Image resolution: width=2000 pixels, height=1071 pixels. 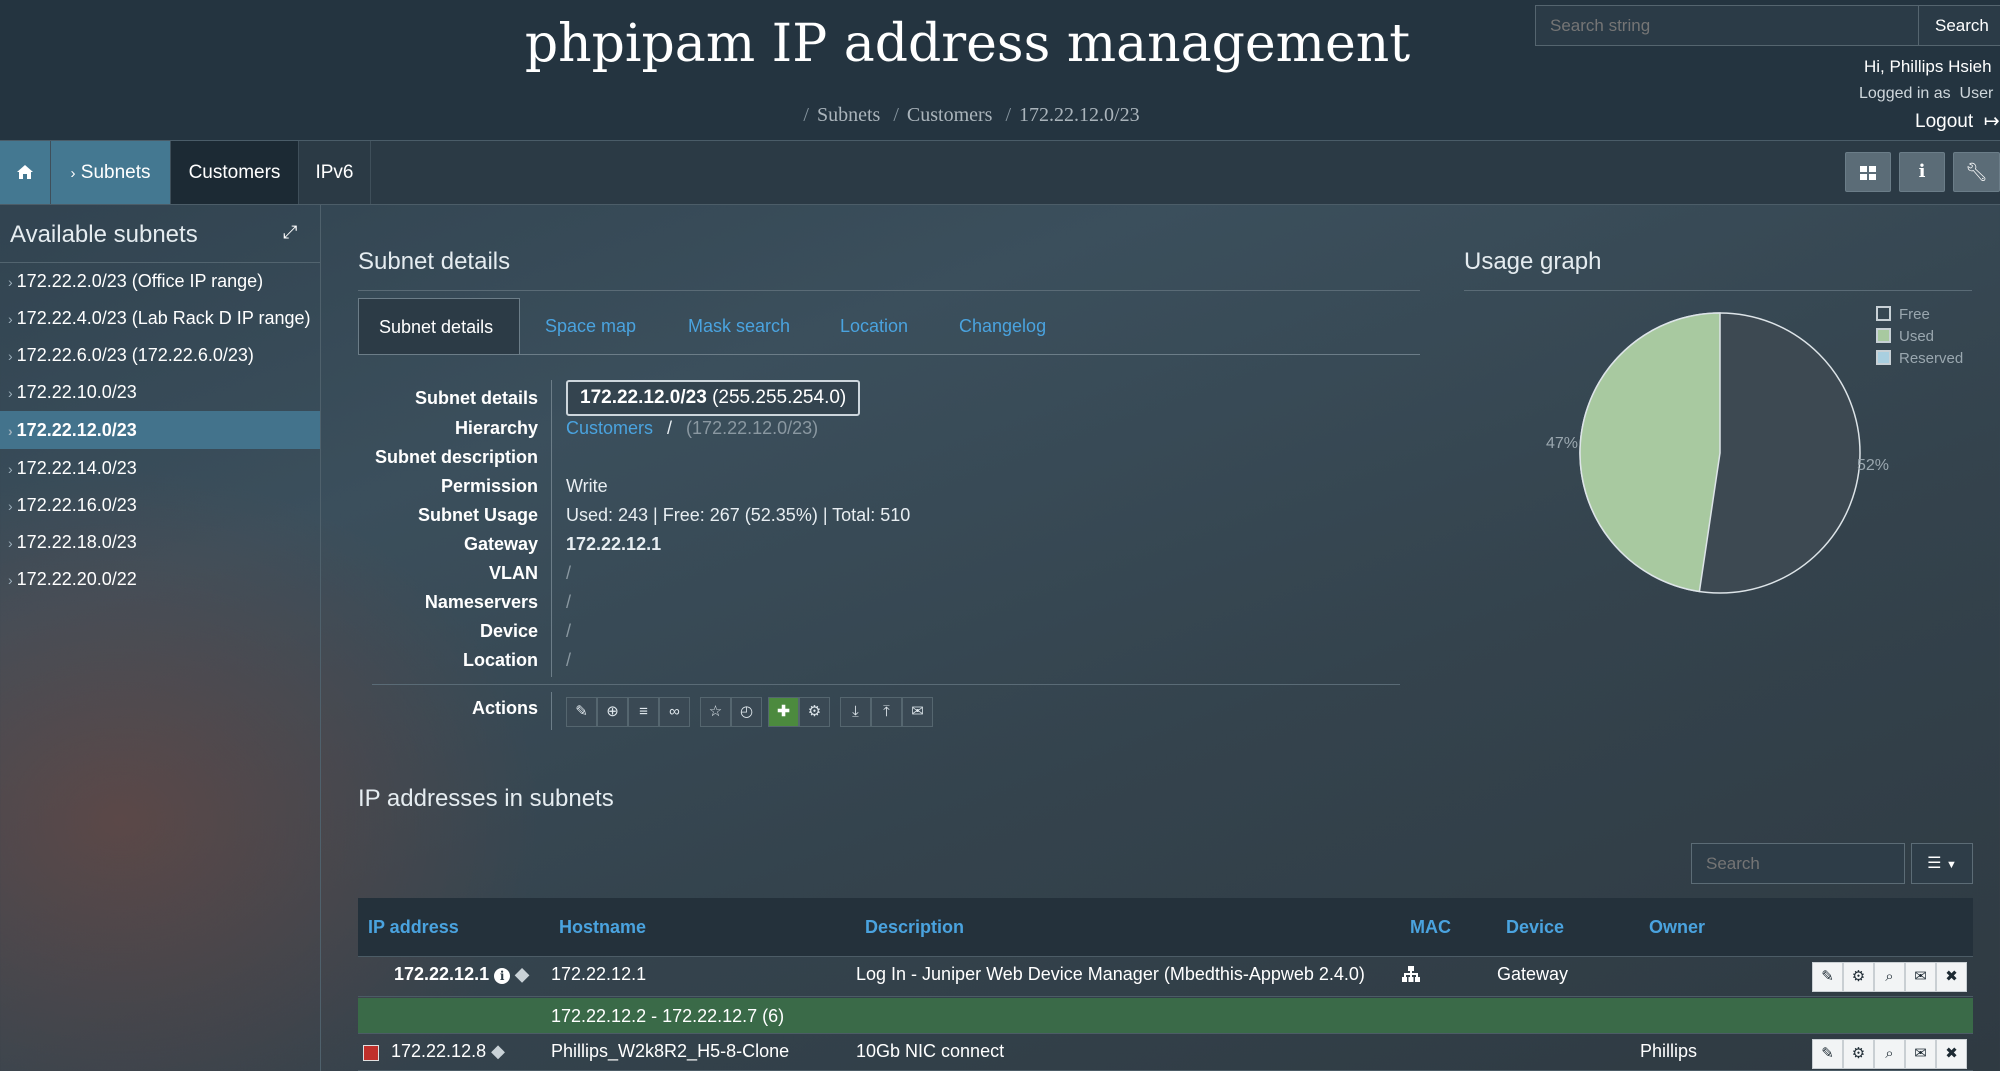 I want to click on sidebar-subnet-item: › 172.22.10.0/23, so click(x=160, y=392).